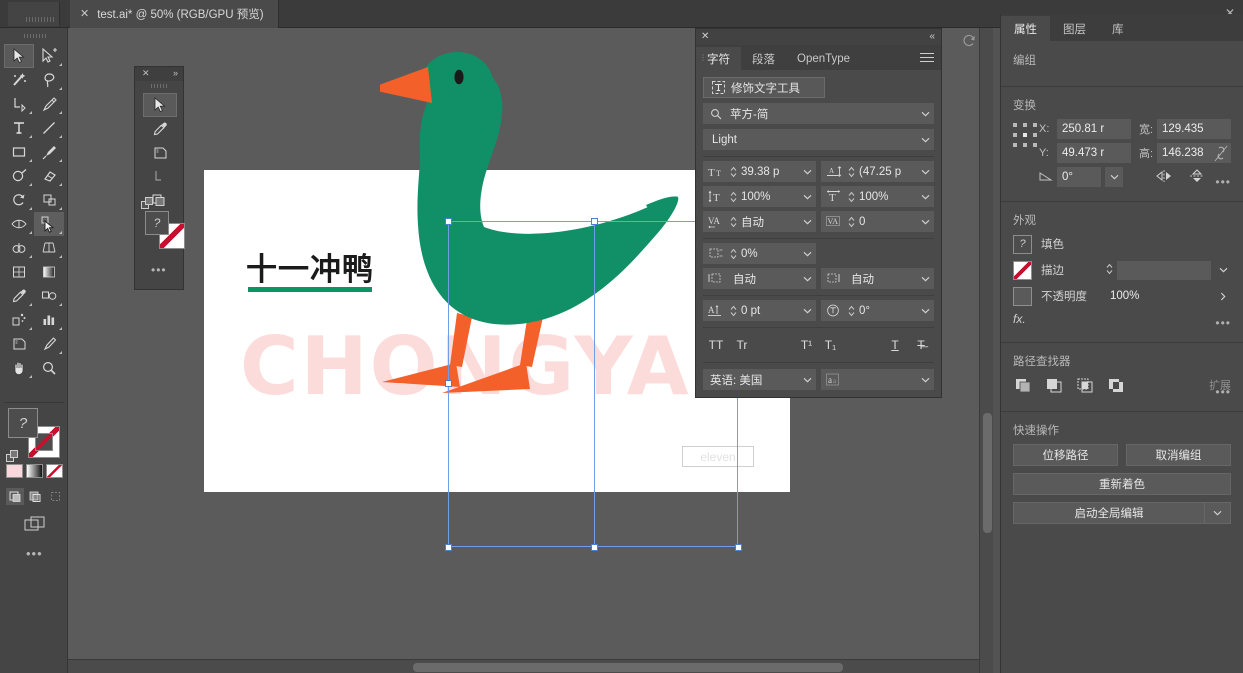 This screenshot has width=1243, height=673. What do you see at coordinates (1221, 154) in the screenshot?
I see `link-dimensions-icon` at bounding box center [1221, 154].